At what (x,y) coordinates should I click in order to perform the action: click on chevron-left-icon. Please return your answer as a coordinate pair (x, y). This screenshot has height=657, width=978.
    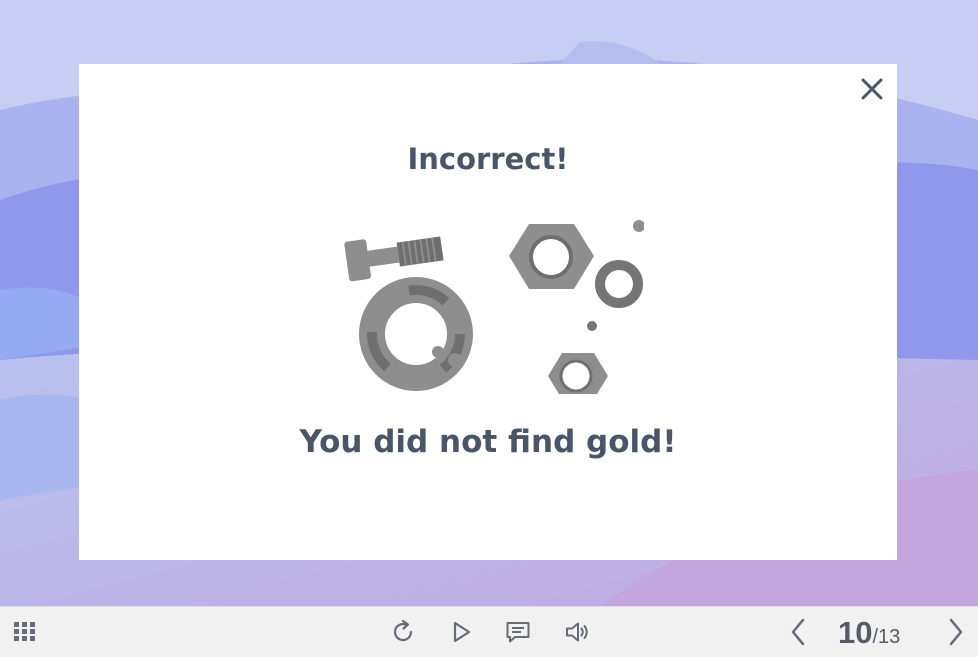
    Looking at the image, I should click on (798, 632).